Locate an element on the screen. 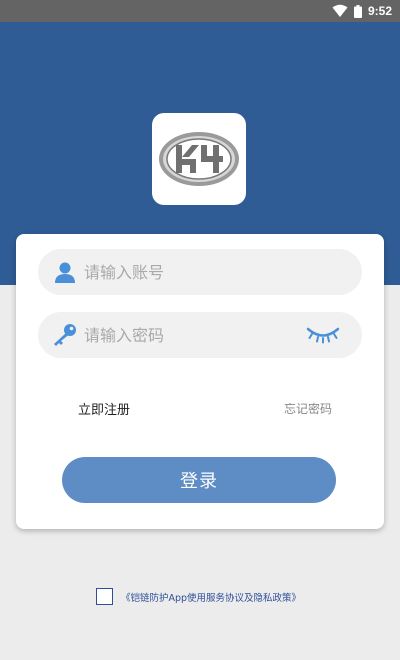 The image size is (400, 660). battery-icon is located at coordinates (357, 11).